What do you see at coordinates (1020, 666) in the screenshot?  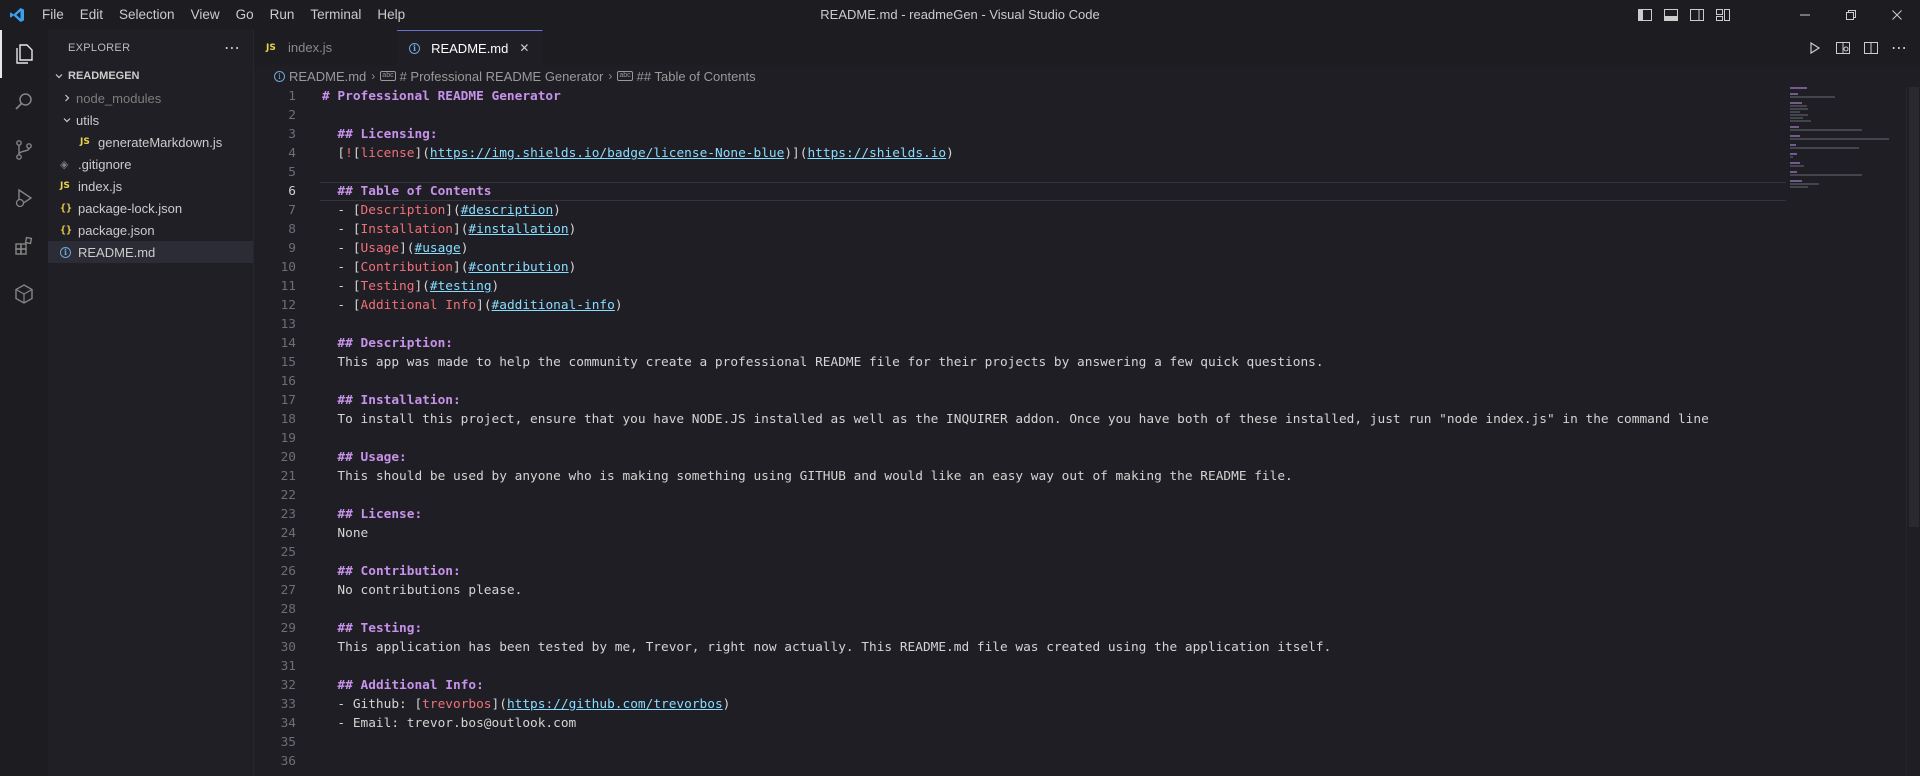 I see `code-line: 31` at bounding box center [1020, 666].